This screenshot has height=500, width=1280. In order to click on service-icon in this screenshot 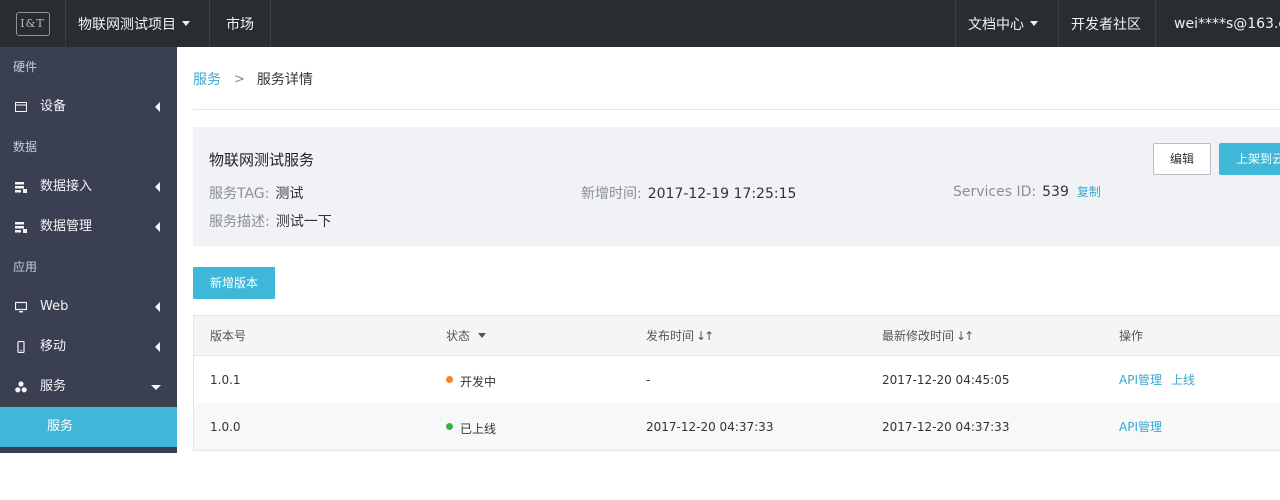, I will do `click(21, 387)`.